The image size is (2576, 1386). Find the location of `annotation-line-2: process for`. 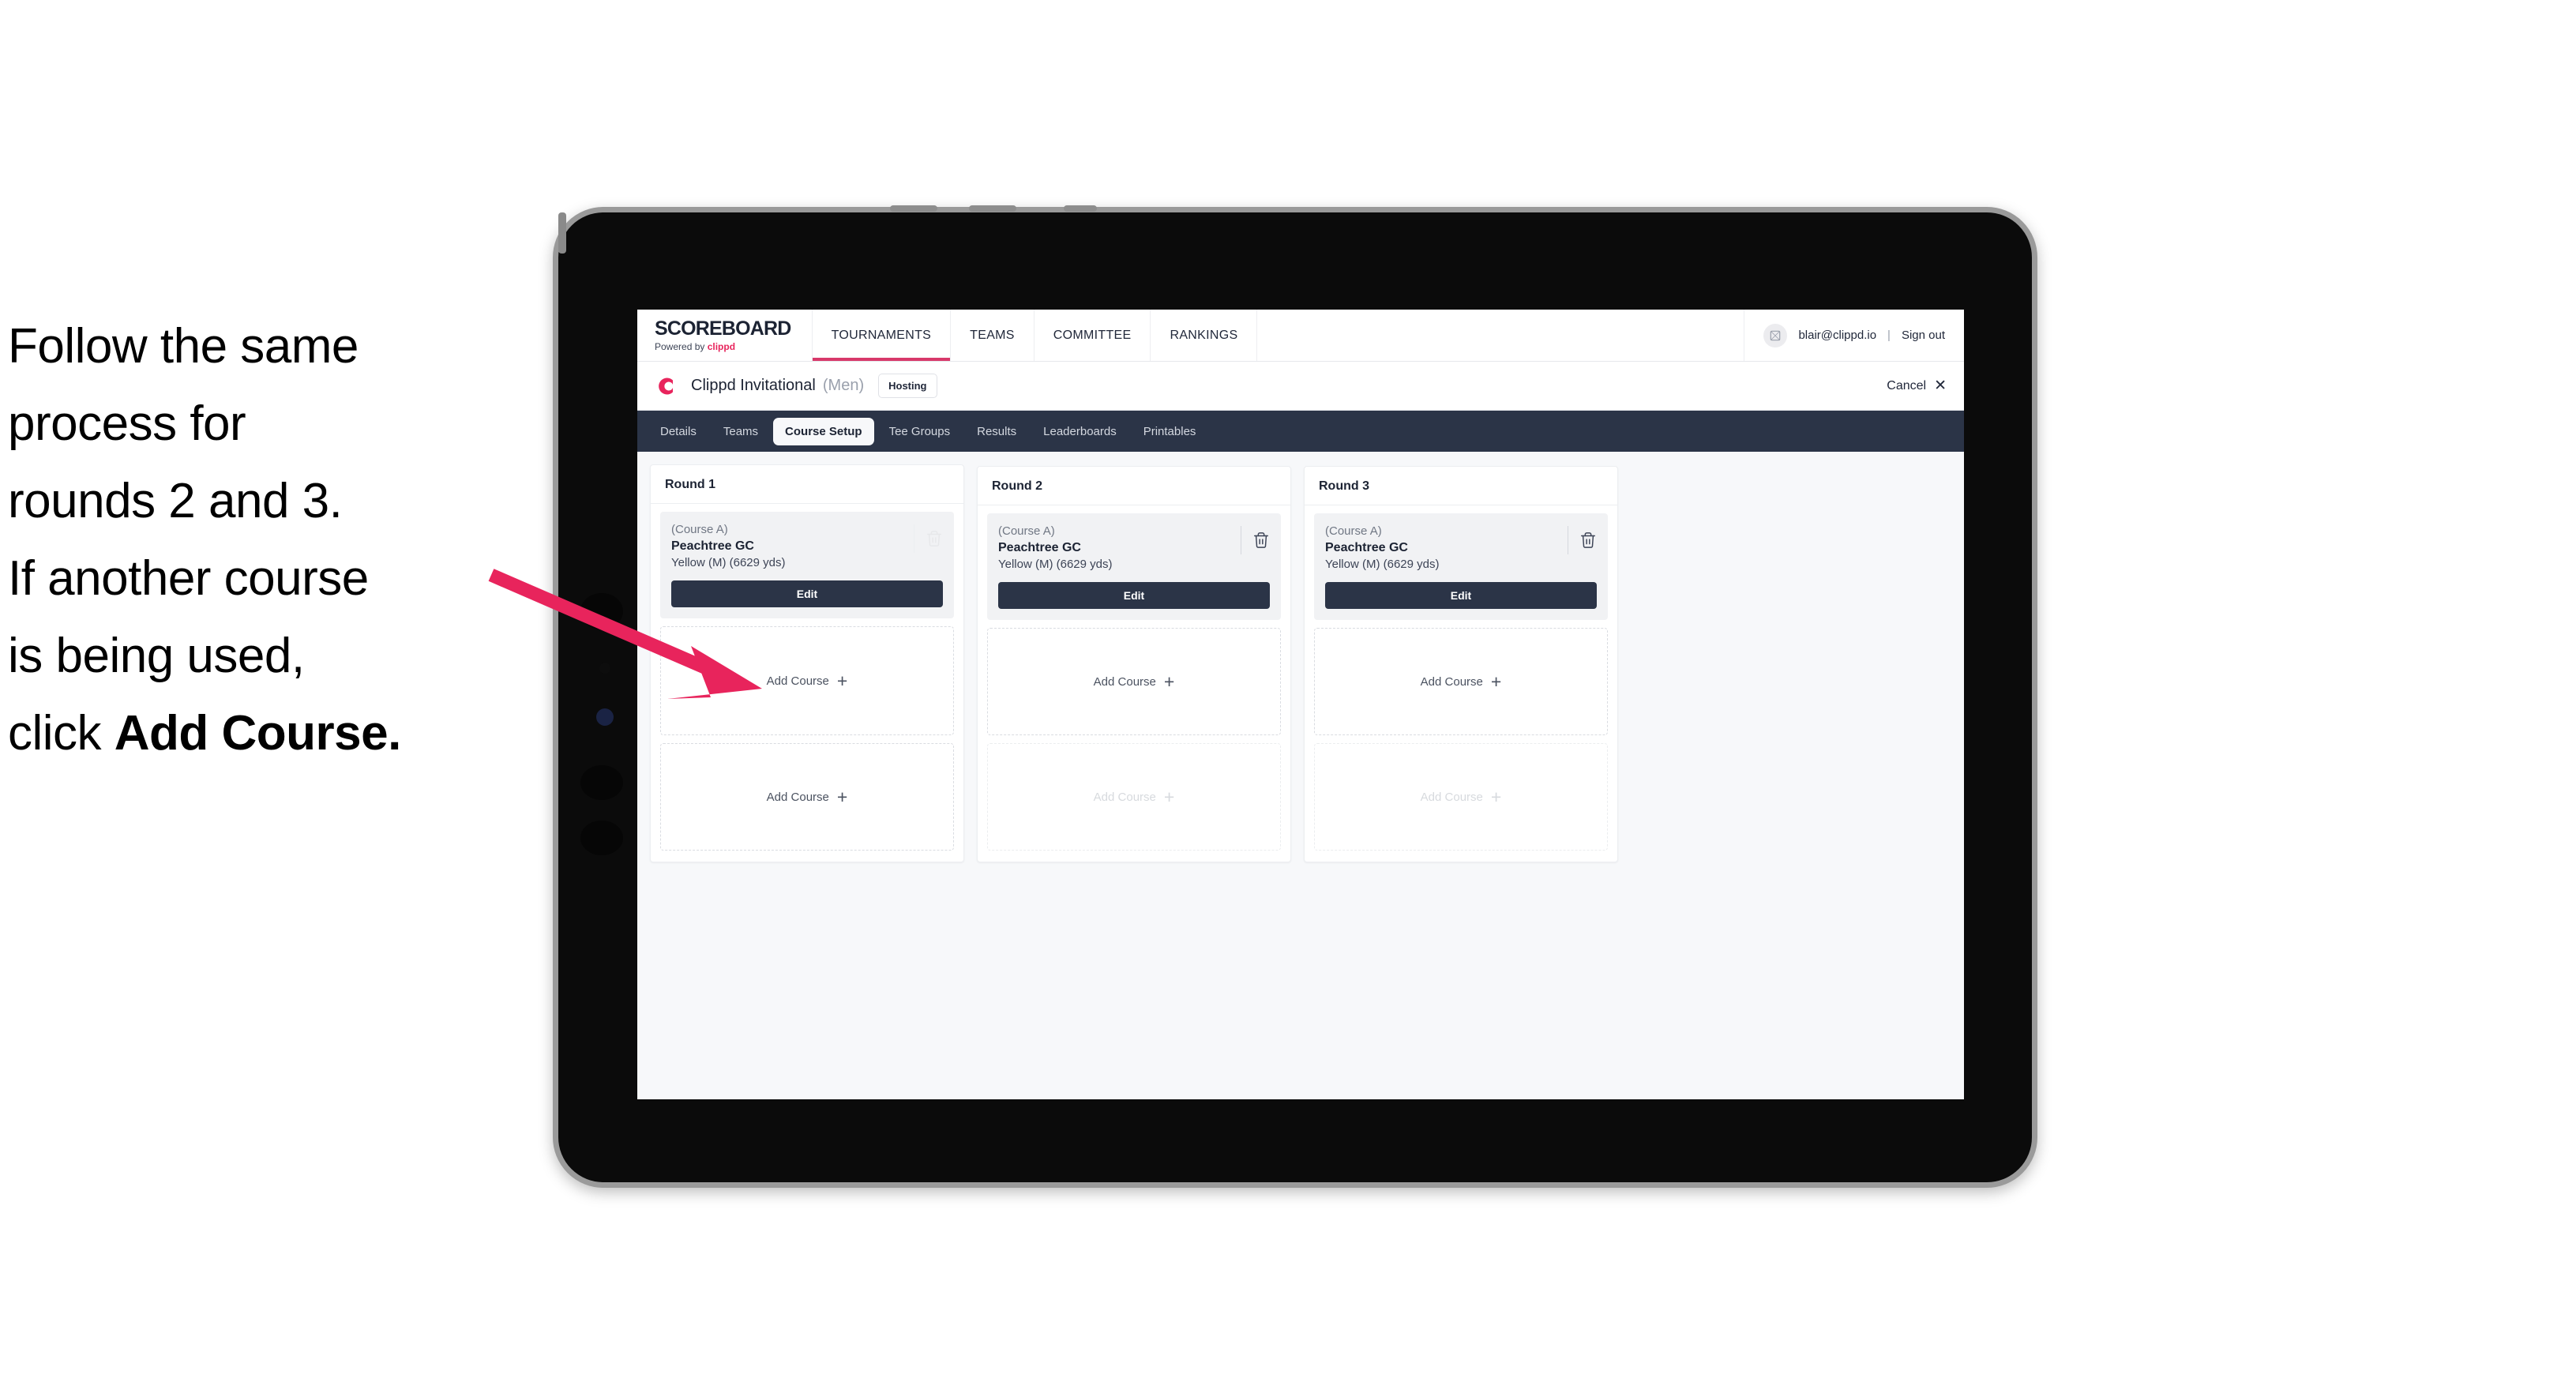

annotation-line-2: process for is located at coordinates (127, 423).